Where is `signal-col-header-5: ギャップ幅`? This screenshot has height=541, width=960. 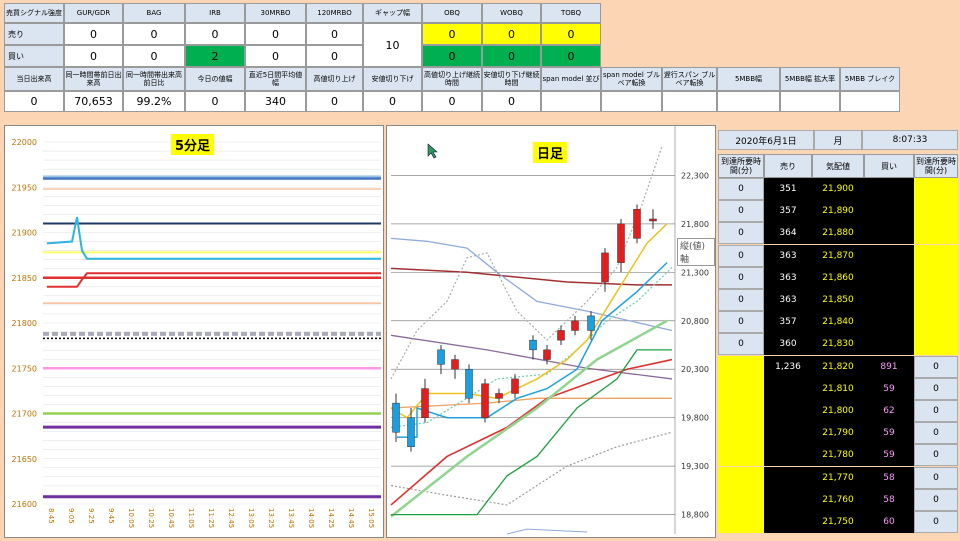
signal-col-header-5: ギャップ幅 is located at coordinates (392, 13).